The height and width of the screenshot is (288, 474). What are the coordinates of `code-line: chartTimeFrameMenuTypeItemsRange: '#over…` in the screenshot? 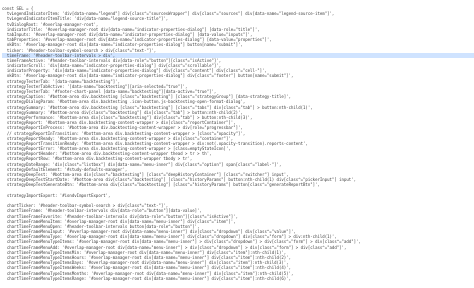 It's located at (238, 278).